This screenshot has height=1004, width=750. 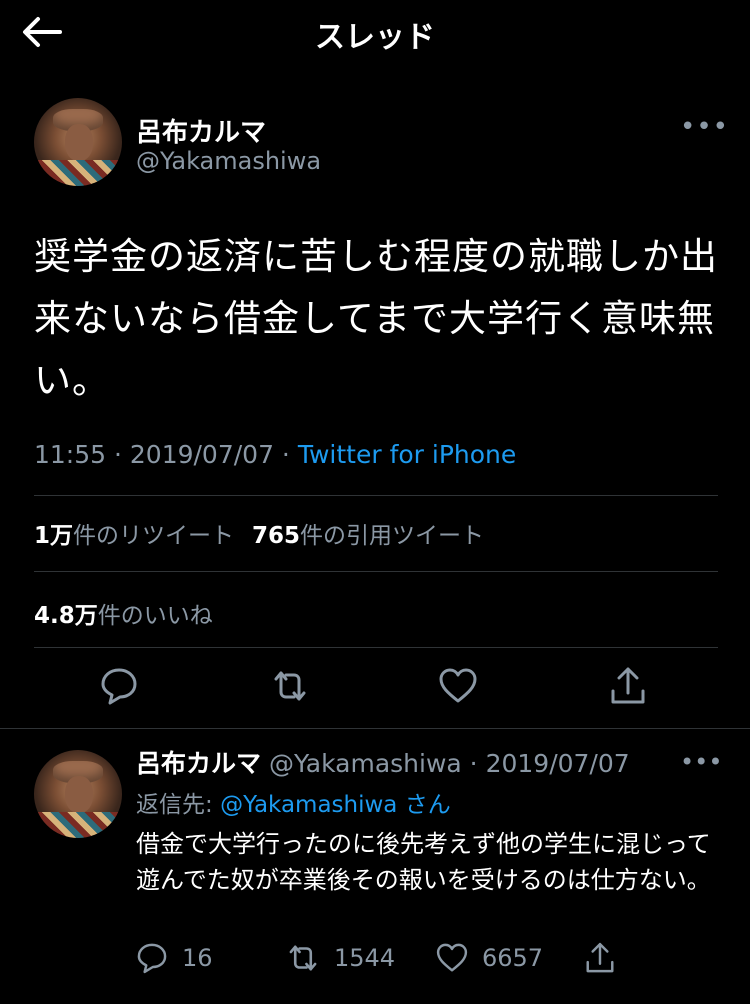 I want to click on likes-count: 4.8万, so click(x=66, y=616).